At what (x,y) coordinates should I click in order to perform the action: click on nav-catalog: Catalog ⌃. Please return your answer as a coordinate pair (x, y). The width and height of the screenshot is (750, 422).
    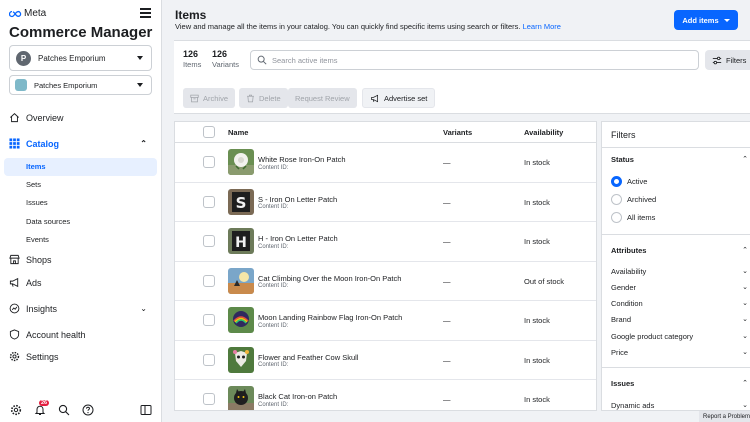
    Looking at the image, I should click on (83, 143).